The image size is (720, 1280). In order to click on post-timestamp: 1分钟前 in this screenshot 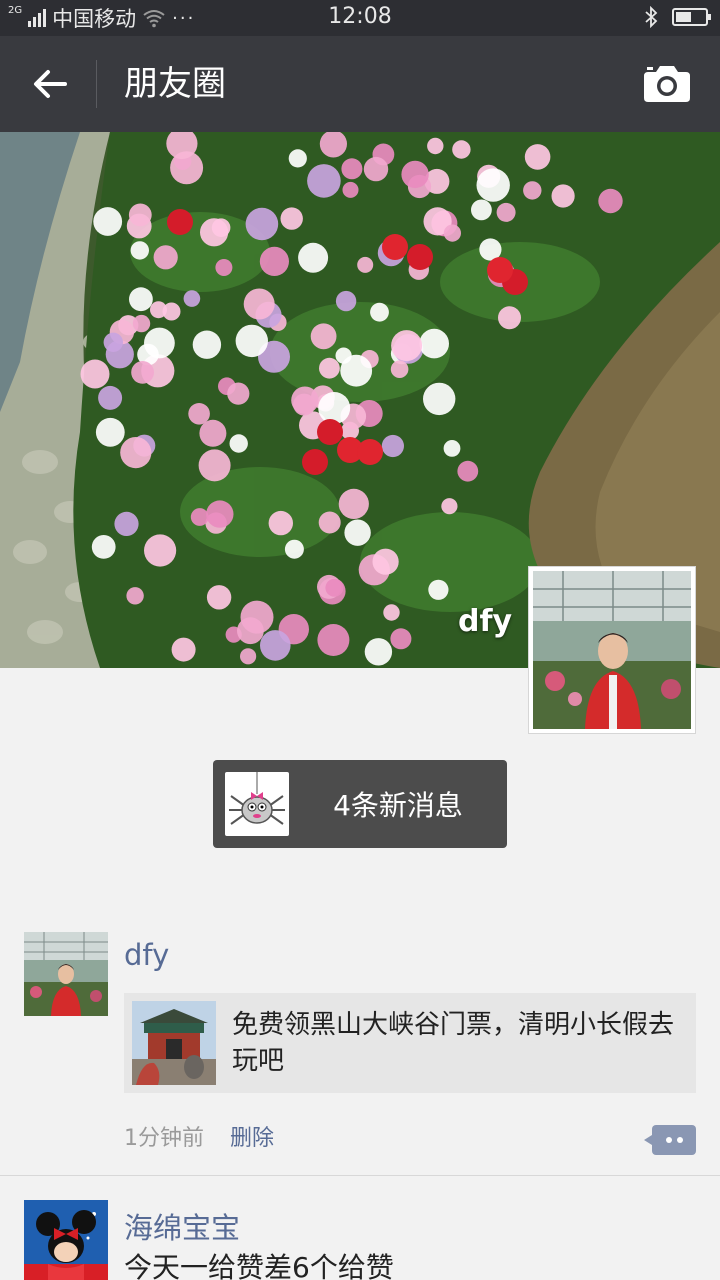, I will do `click(164, 1138)`.